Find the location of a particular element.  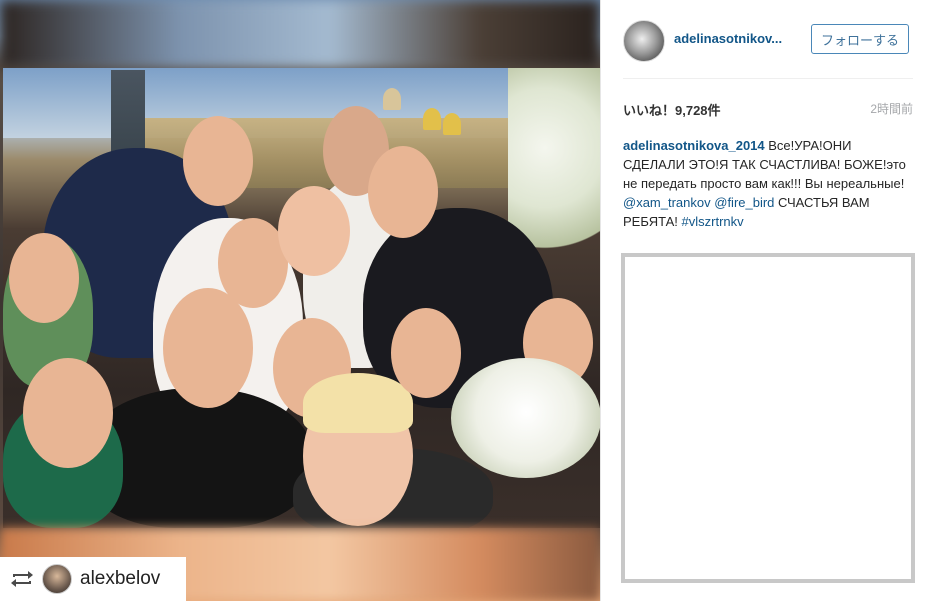

blurred-background-top is located at coordinates (300, 34).